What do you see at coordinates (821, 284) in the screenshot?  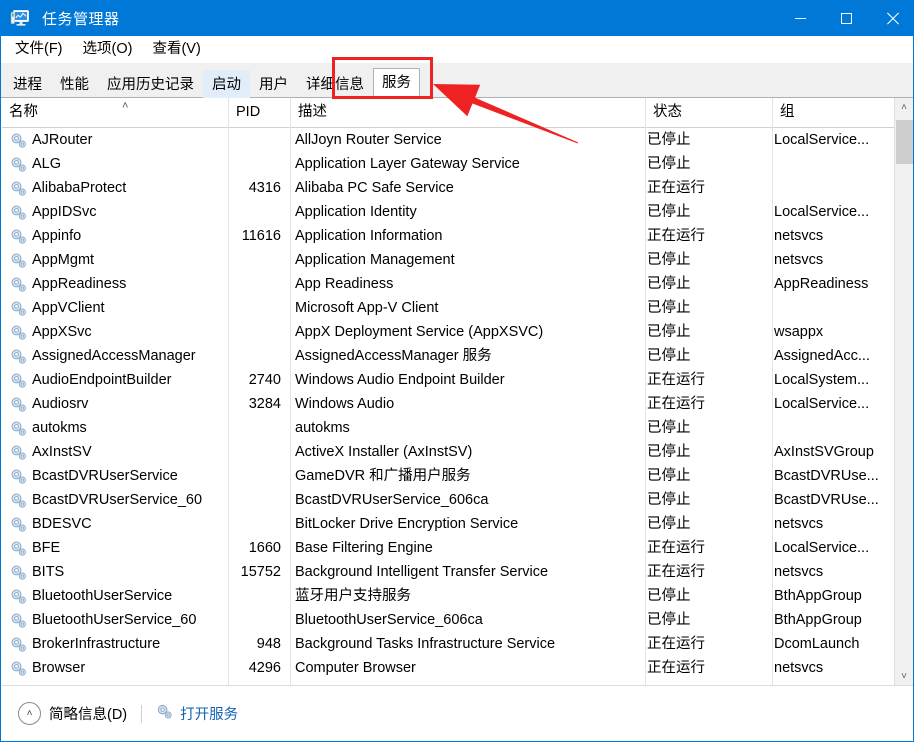 I see `cell-group: AppReadiness` at bounding box center [821, 284].